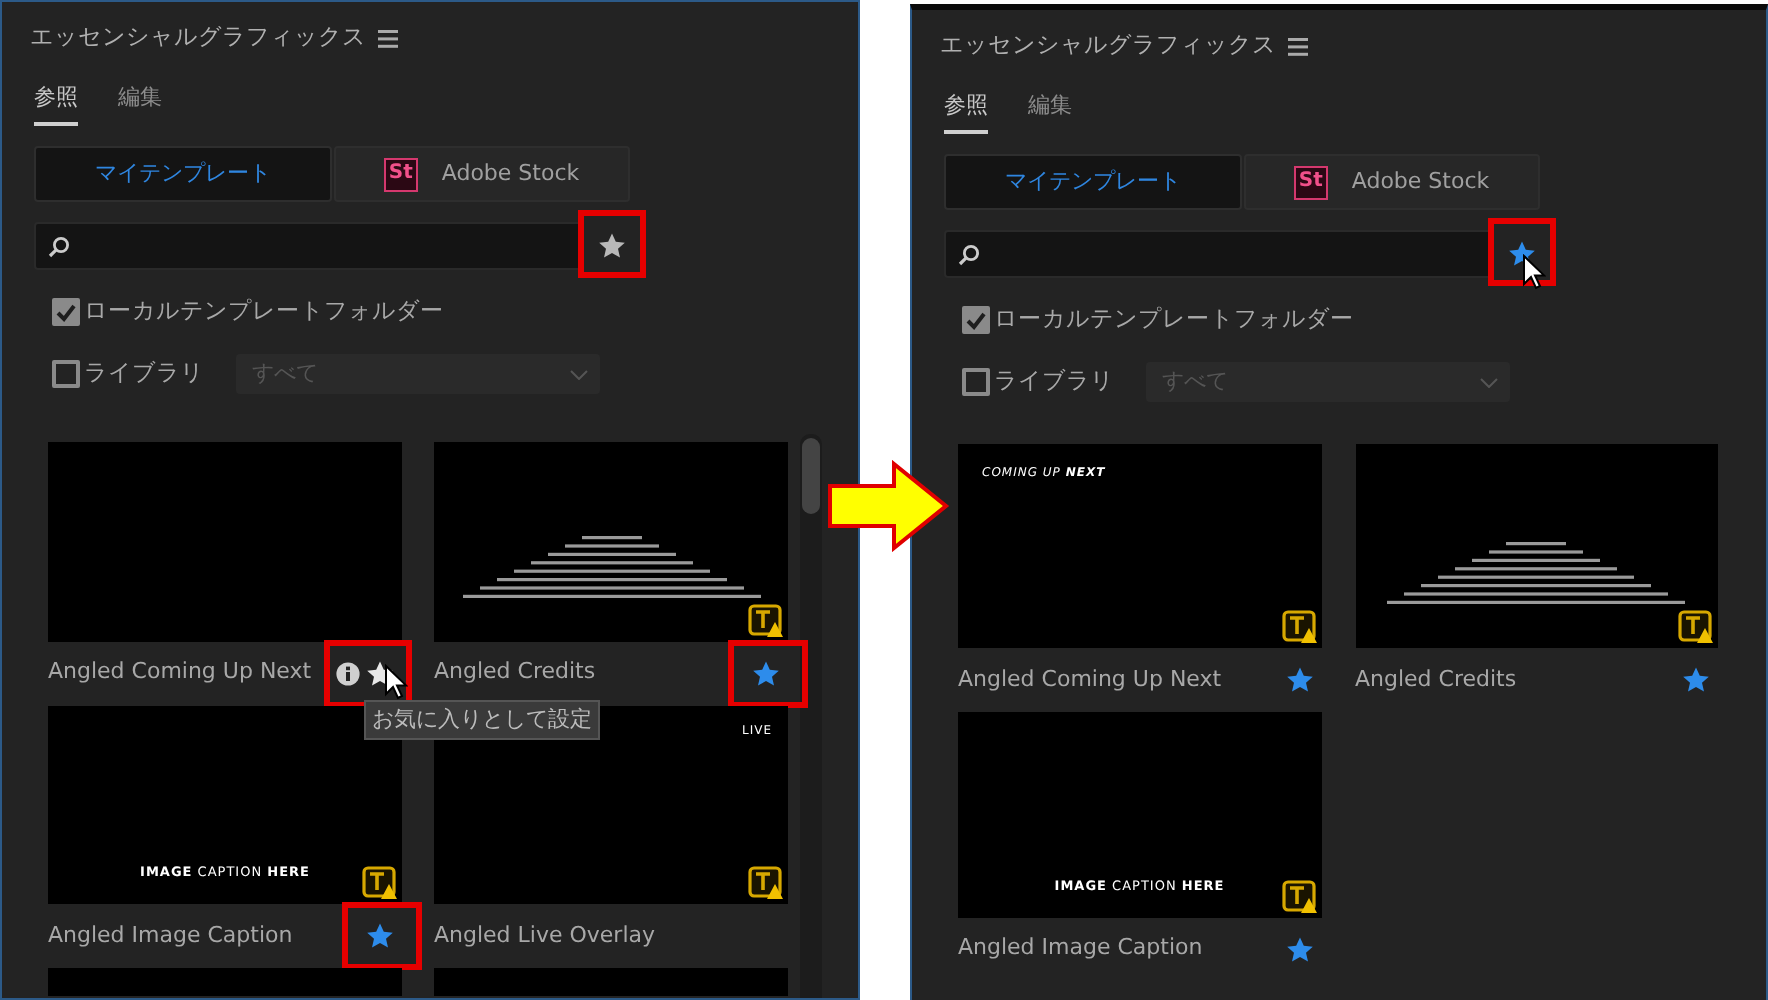 The height and width of the screenshot is (1000, 1768). I want to click on info-icon, so click(348, 673).